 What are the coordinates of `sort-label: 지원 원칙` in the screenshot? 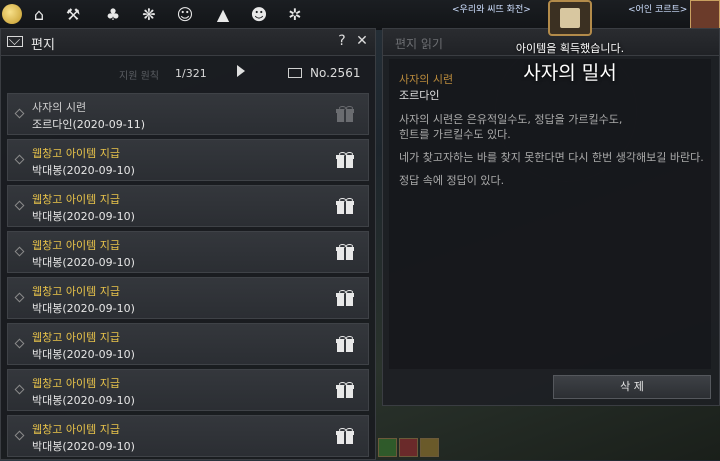 It's located at (139, 74).